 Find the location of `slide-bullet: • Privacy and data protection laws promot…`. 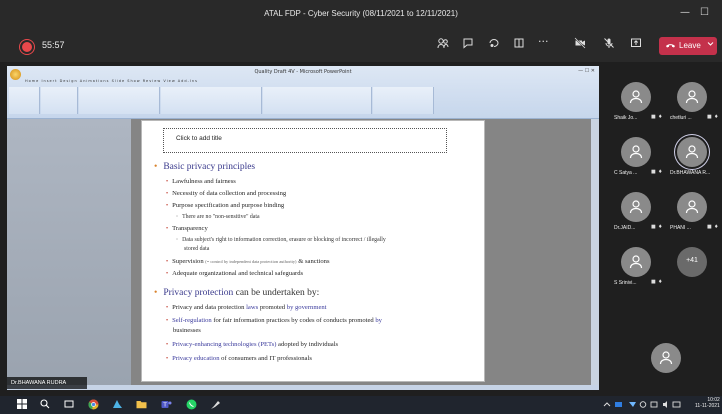

slide-bullet: • Privacy and data protection laws promot… is located at coordinates (246, 307).